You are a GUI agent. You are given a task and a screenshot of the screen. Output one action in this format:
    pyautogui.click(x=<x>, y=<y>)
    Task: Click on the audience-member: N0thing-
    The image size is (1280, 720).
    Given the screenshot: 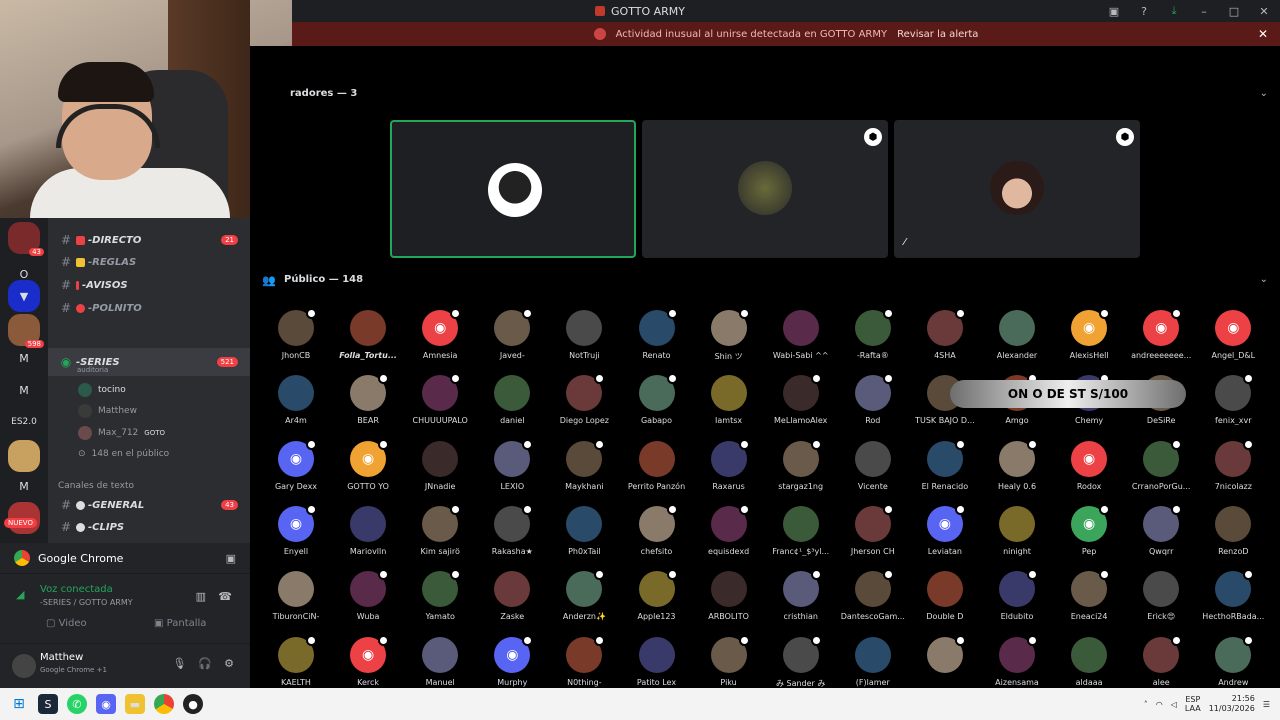 What is the action you would take?
    pyautogui.click(x=584, y=661)
    